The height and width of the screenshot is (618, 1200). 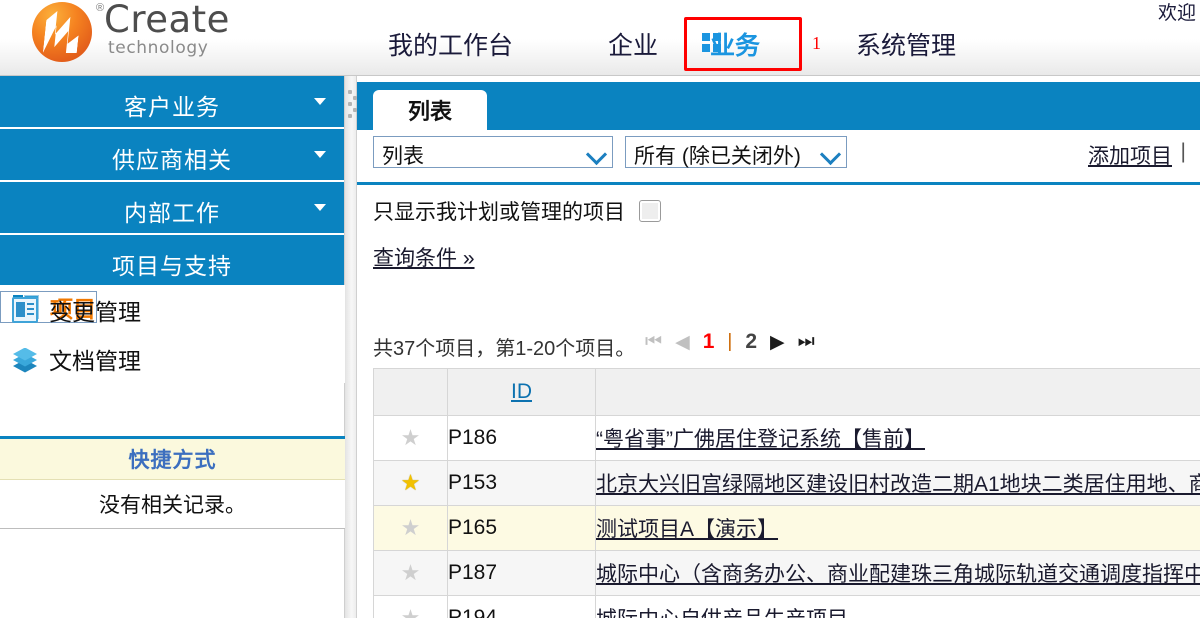 What do you see at coordinates (95, 311) in the screenshot?
I see `sidebar-item-label: 变更管理` at bounding box center [95, 311].